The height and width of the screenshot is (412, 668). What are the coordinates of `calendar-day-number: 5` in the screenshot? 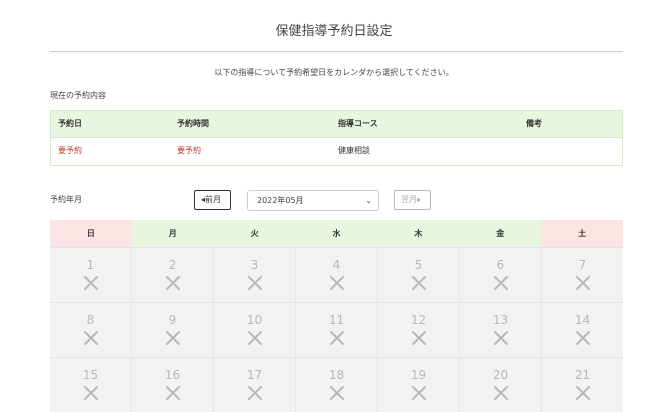 It's located at (418, 265).